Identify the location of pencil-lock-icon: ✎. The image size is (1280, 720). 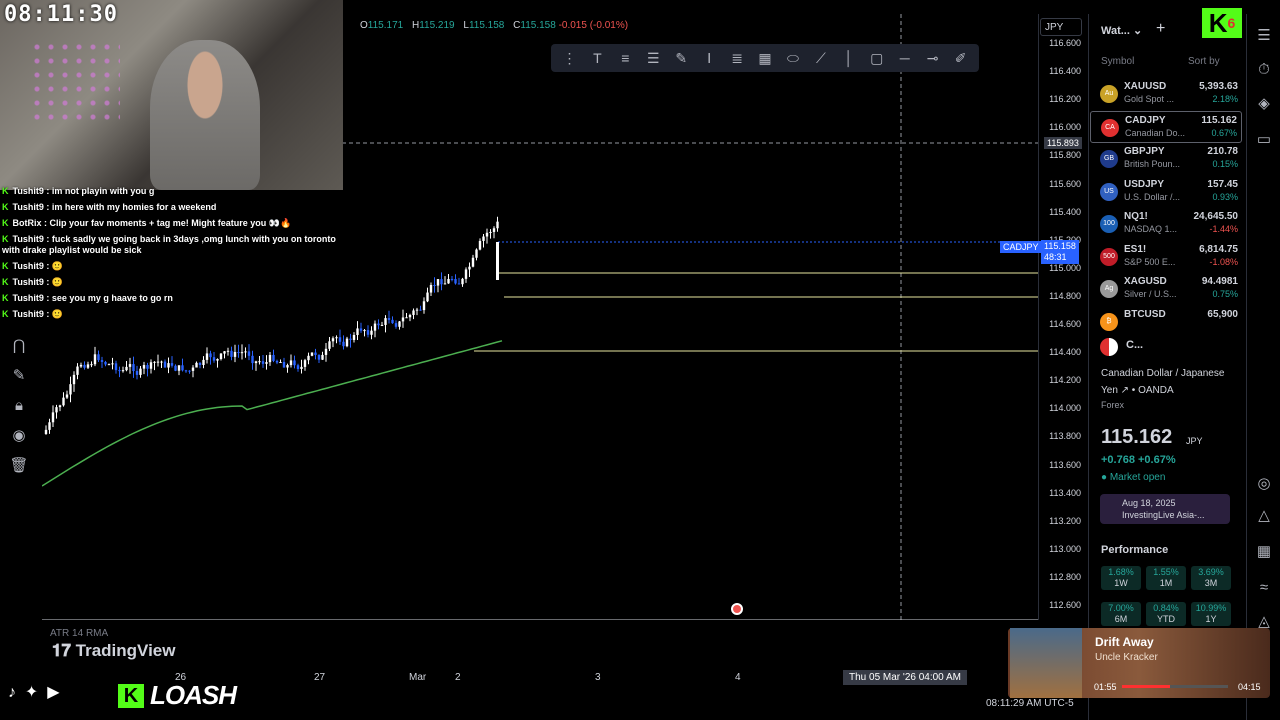
(19, 375).